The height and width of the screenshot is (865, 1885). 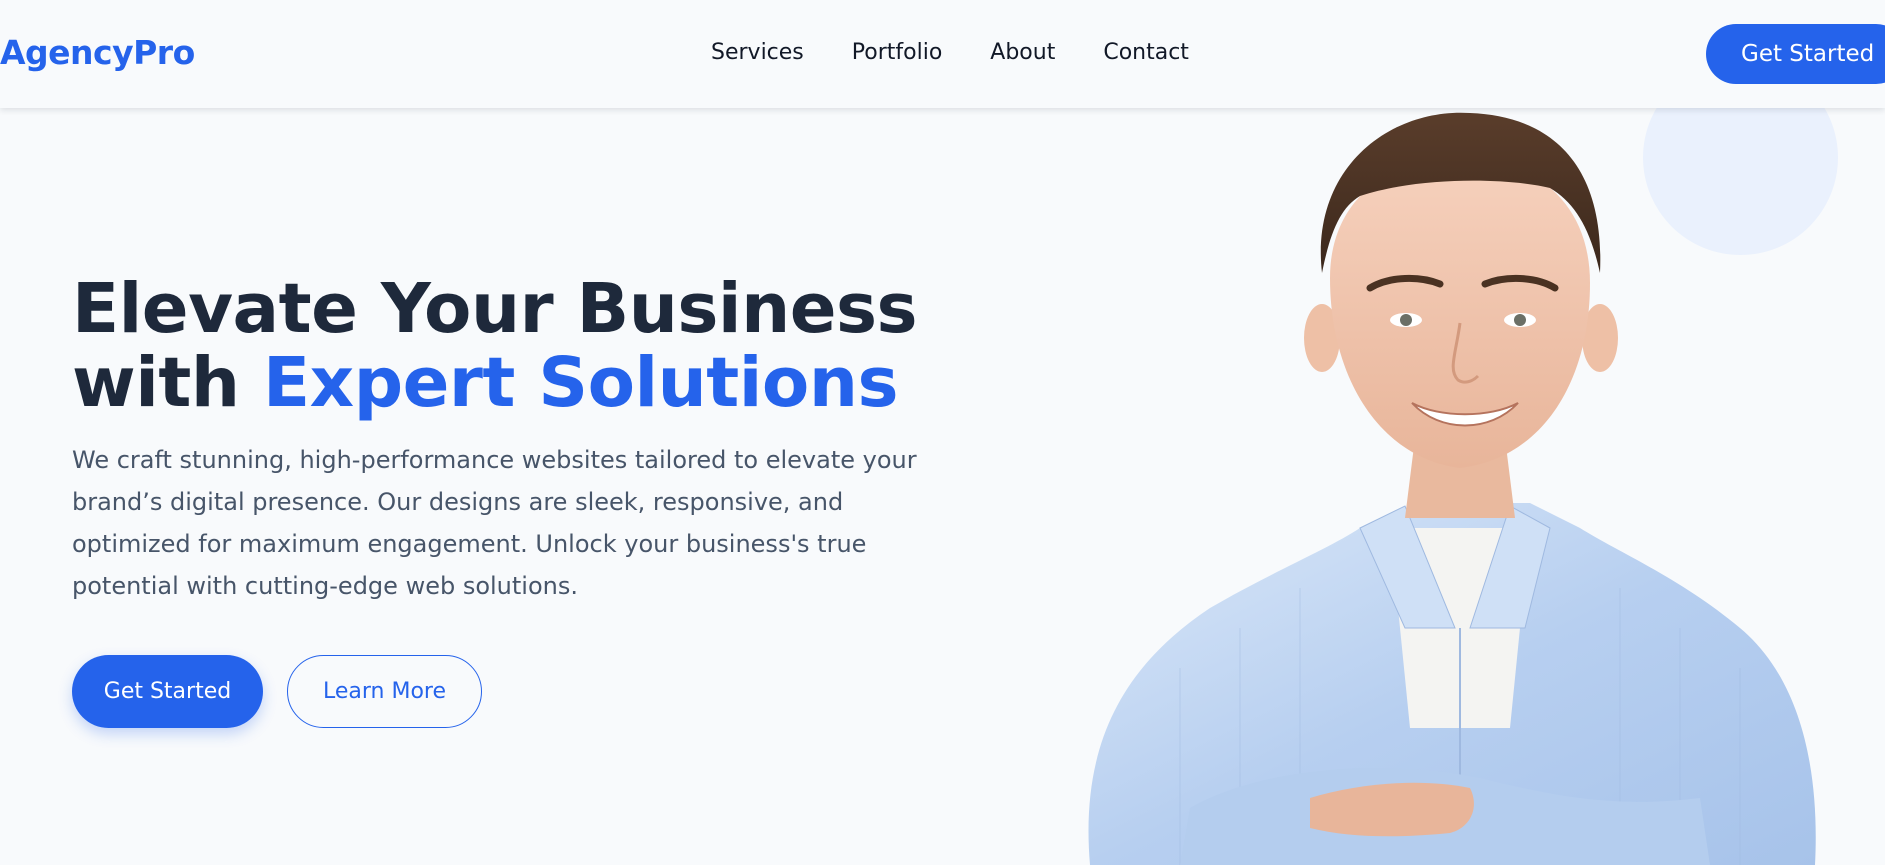 I want to click on nav-item-portfolio: Portfolio, so click(x=897, y=52).